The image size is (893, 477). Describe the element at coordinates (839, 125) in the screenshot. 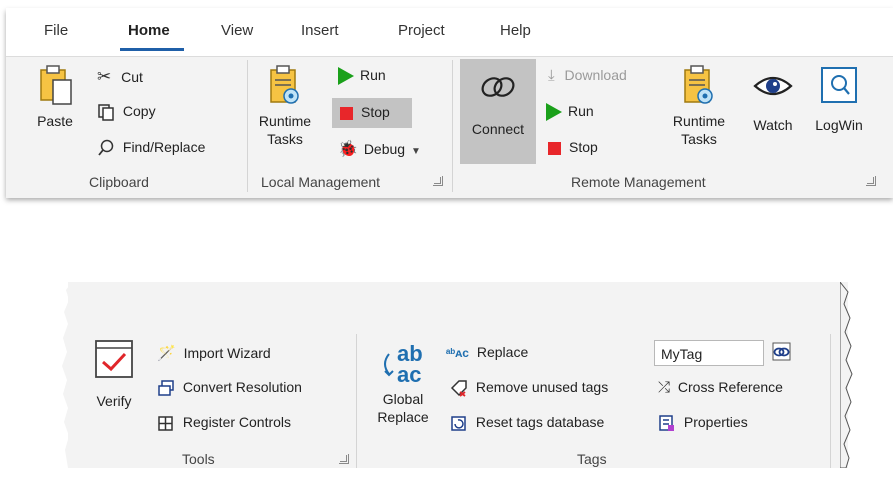

I see `logwin-label: LogWin` at that location.